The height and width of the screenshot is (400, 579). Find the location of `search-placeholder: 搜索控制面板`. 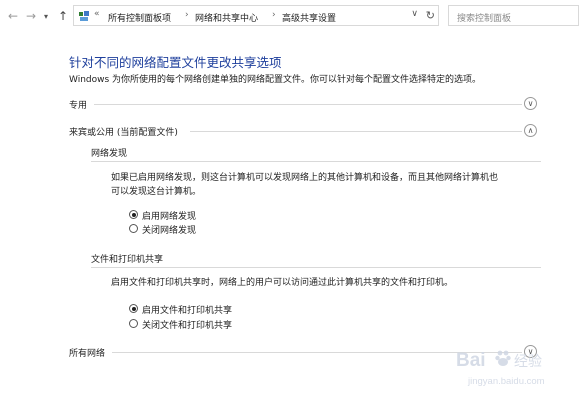

search-placeholder: 搜索控制面板 is located at coordinates (484, 17).